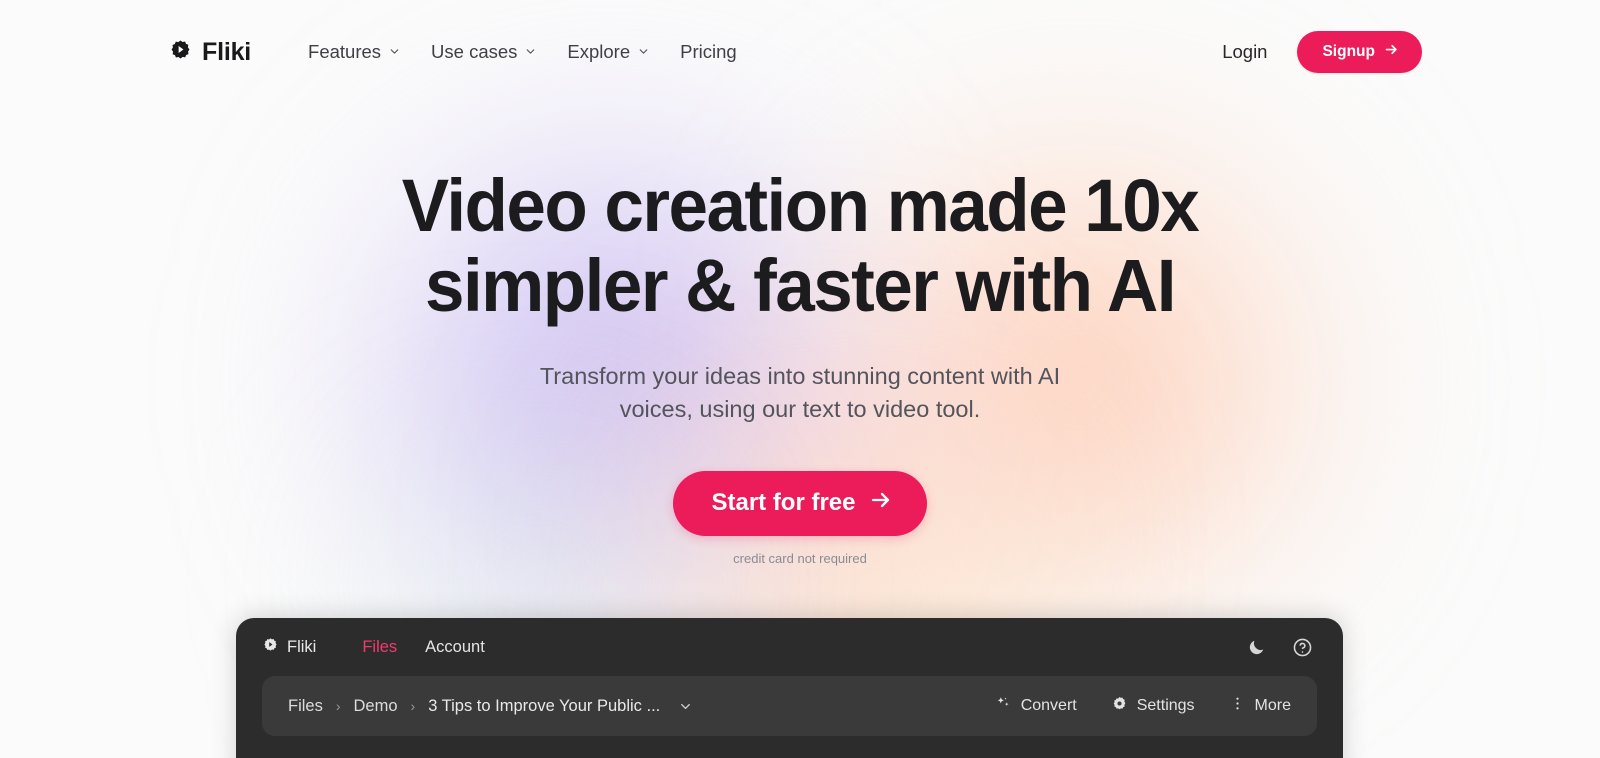 This screenshot has height=758, width=1600. I want to click on nav-item-features-label: Features, so click(345, 51).